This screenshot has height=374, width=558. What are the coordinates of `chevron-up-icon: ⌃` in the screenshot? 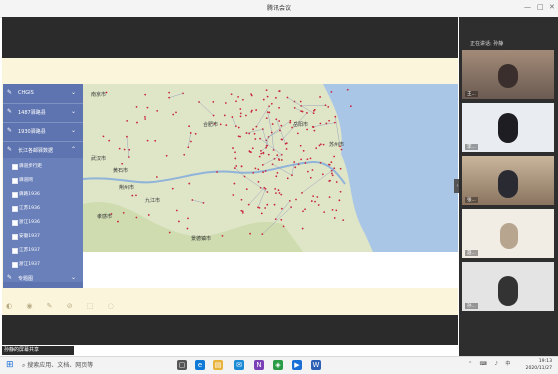 It's located at (73, 149).